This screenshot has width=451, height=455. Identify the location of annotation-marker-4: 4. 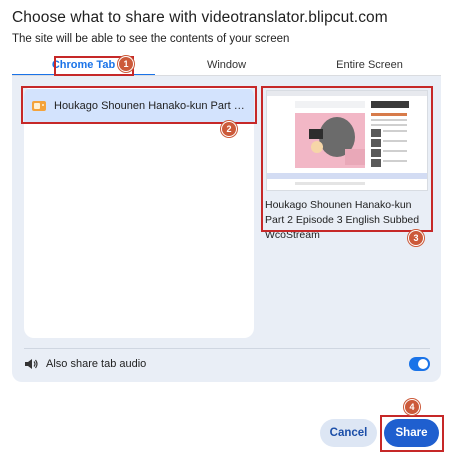
(412, 407).